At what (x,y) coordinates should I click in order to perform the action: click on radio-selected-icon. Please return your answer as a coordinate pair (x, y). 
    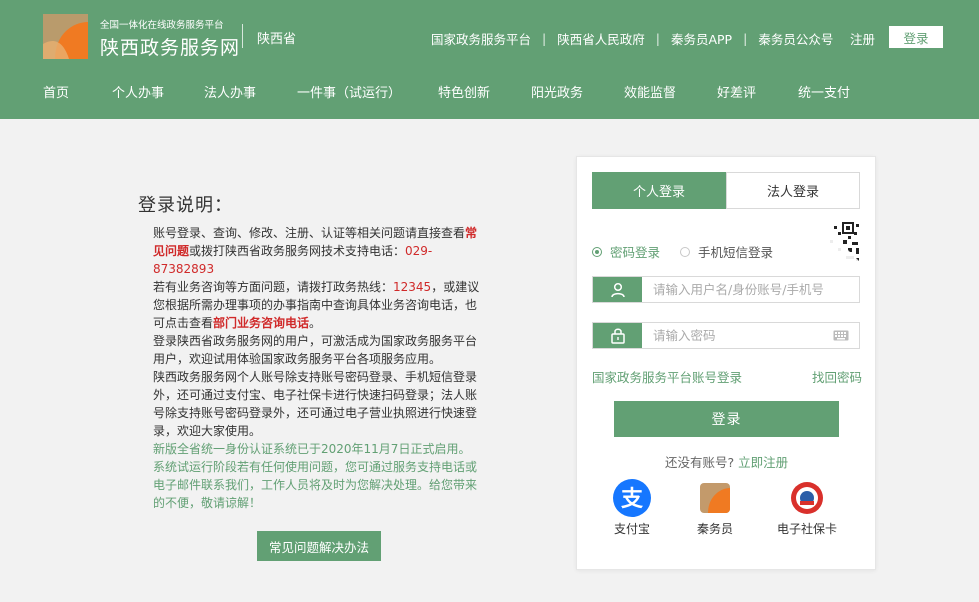
    Looking at the image, I should click on (597, 251).